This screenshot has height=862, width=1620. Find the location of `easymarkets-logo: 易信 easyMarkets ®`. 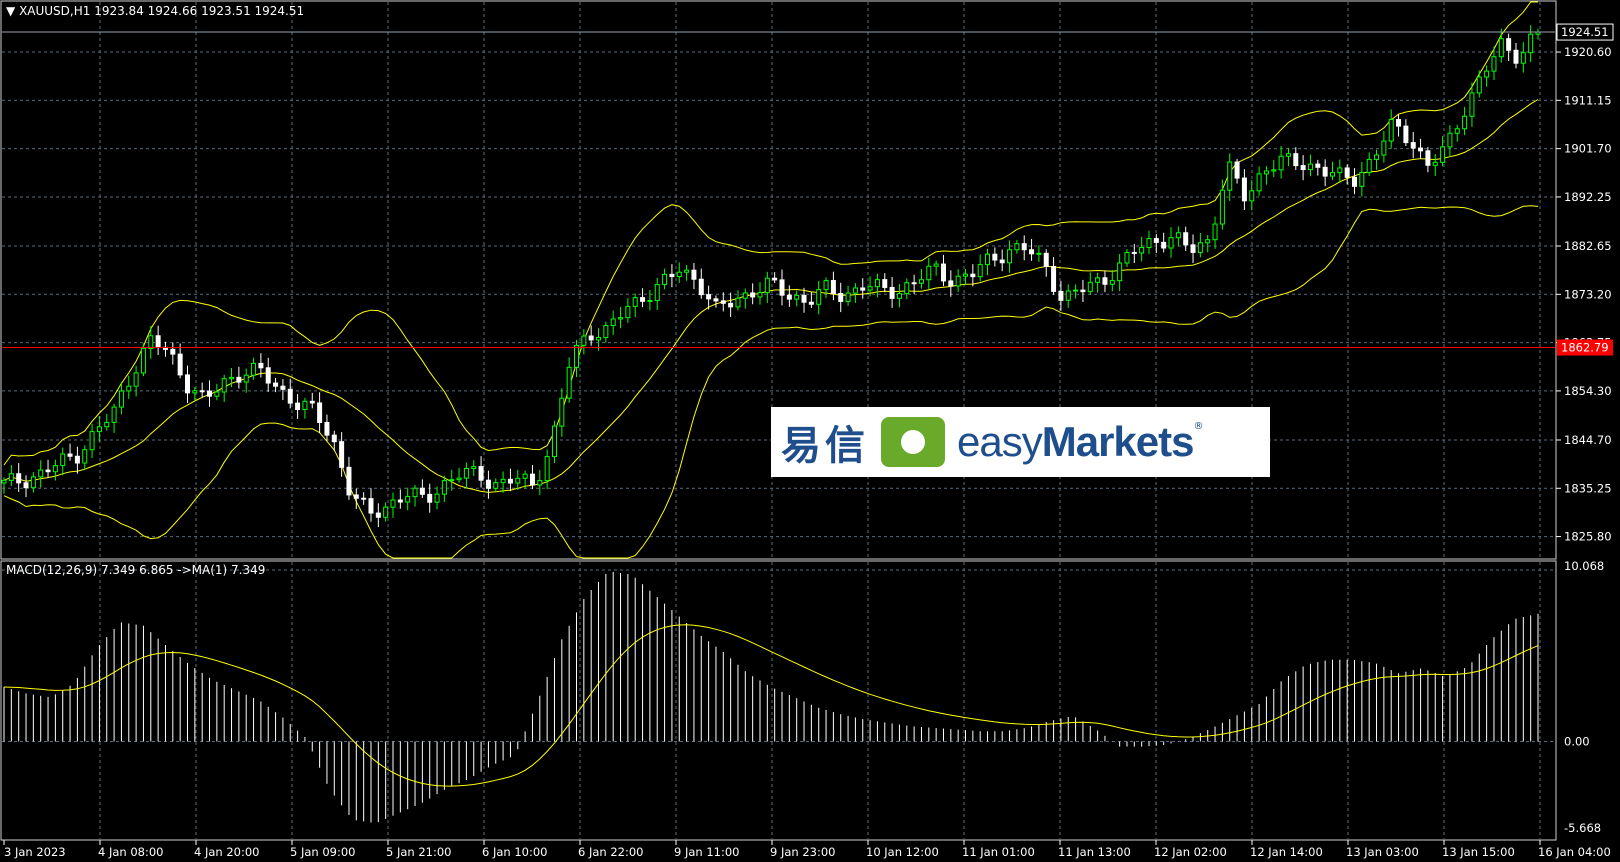

easymarkets-logo: 易信 easyMarkets ® is located at coordinates (1020, 442).